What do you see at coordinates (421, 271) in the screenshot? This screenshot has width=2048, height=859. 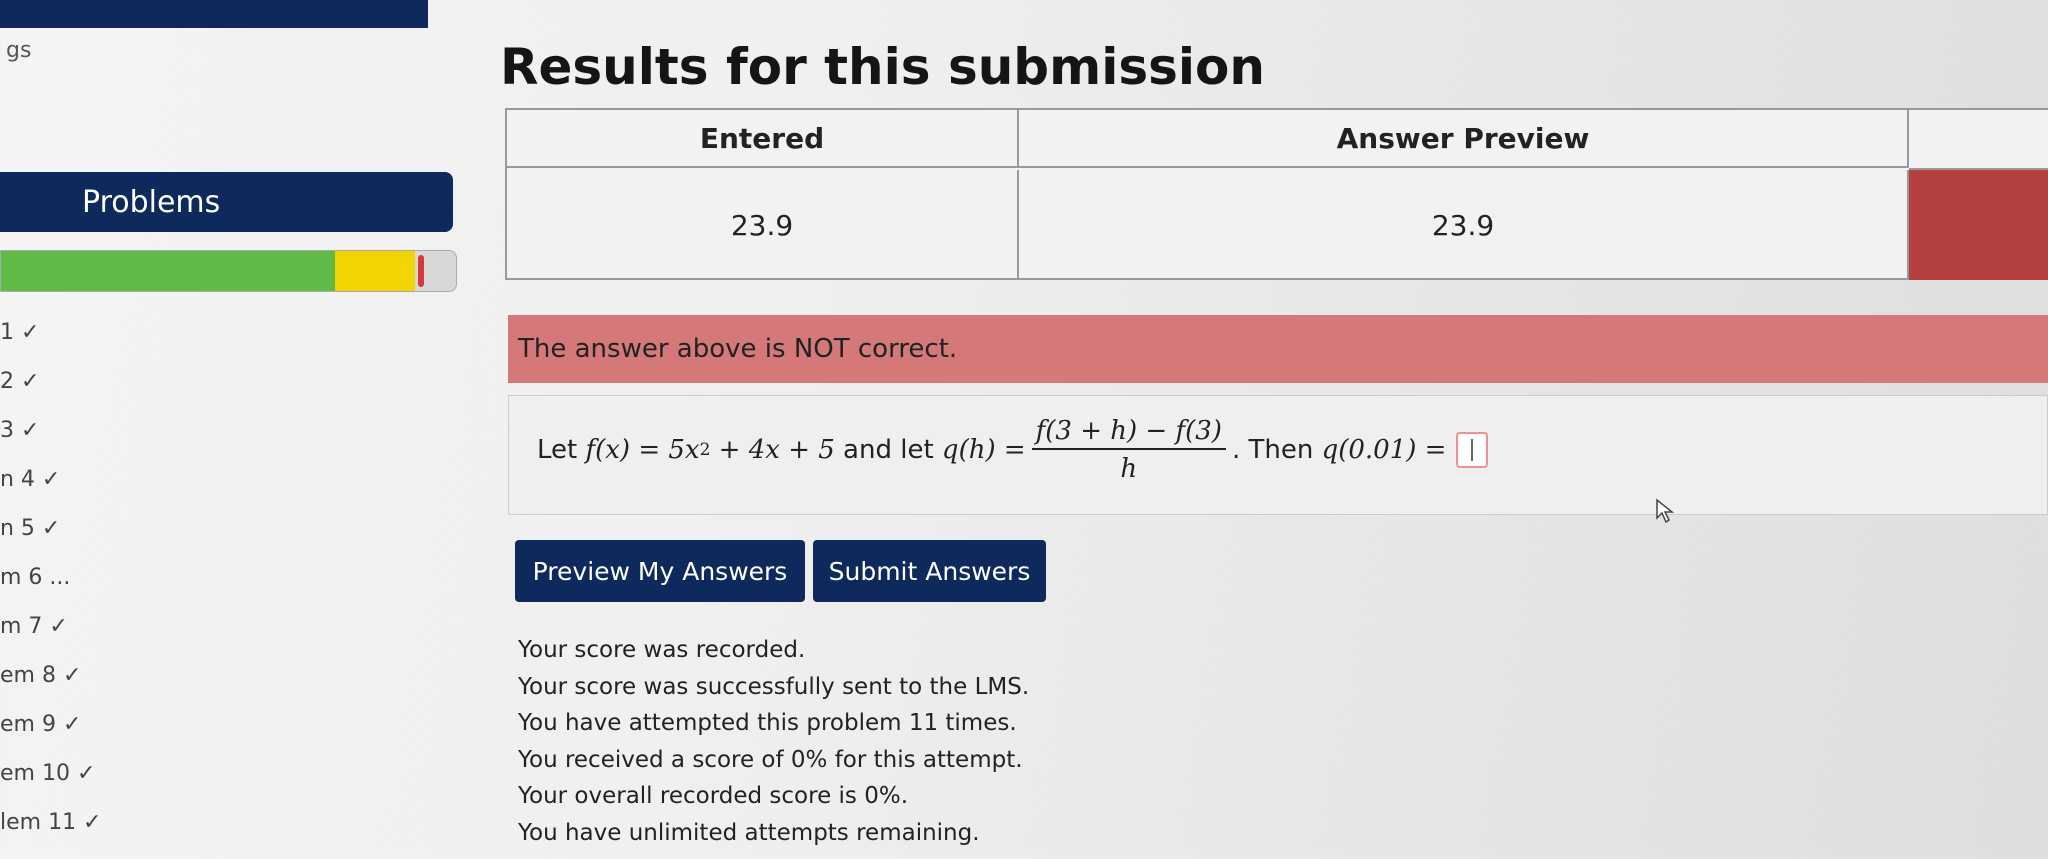 I see `progress-incorrect` at bounding box center [421, 271].